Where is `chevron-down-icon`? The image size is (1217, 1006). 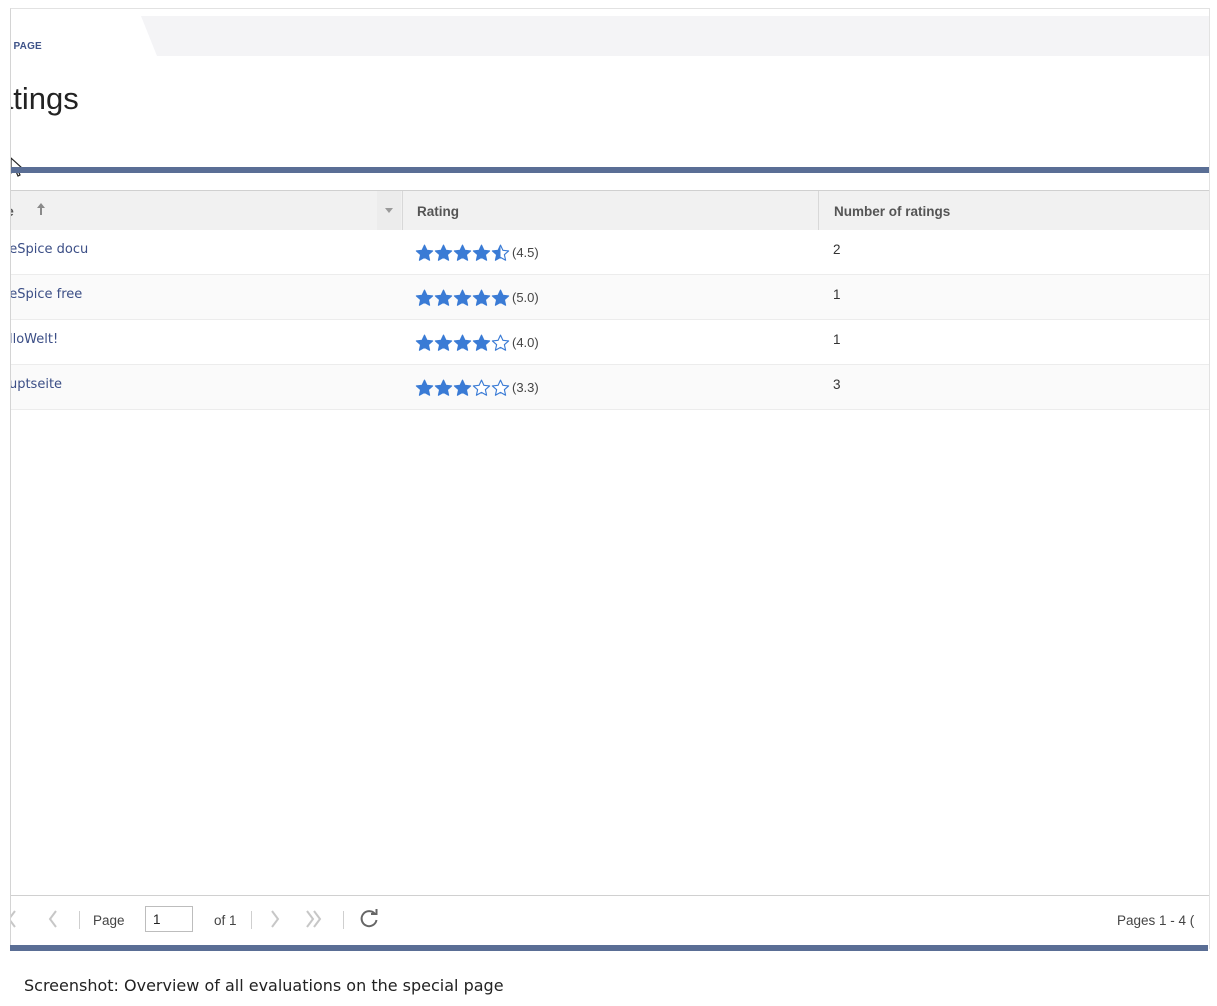 chevron-down-icon is located at coordinates (389, 210).